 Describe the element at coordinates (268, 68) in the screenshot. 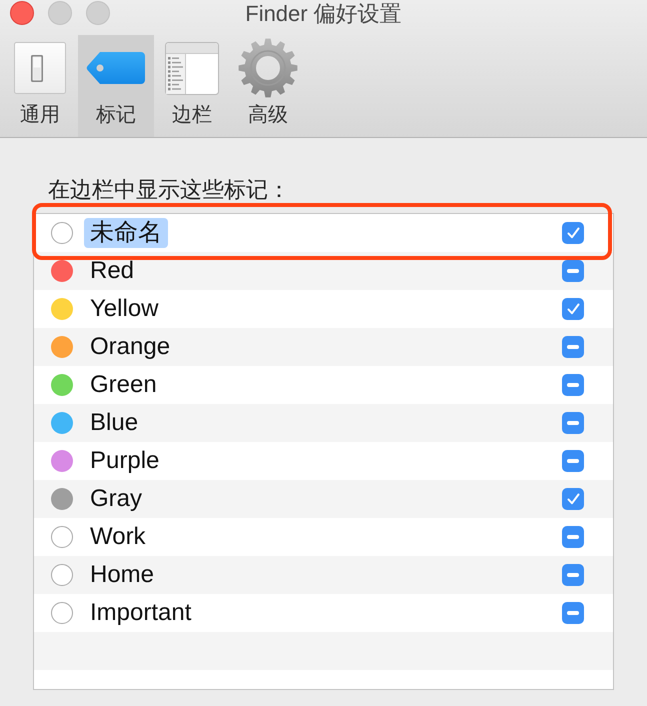

I see `settings-gear-icon` at that location.